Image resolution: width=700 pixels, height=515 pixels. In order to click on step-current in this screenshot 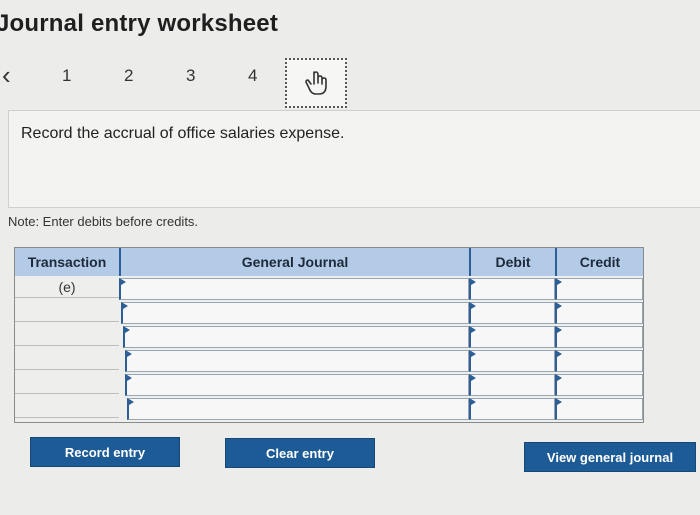, I will do `click(316, 83)`.